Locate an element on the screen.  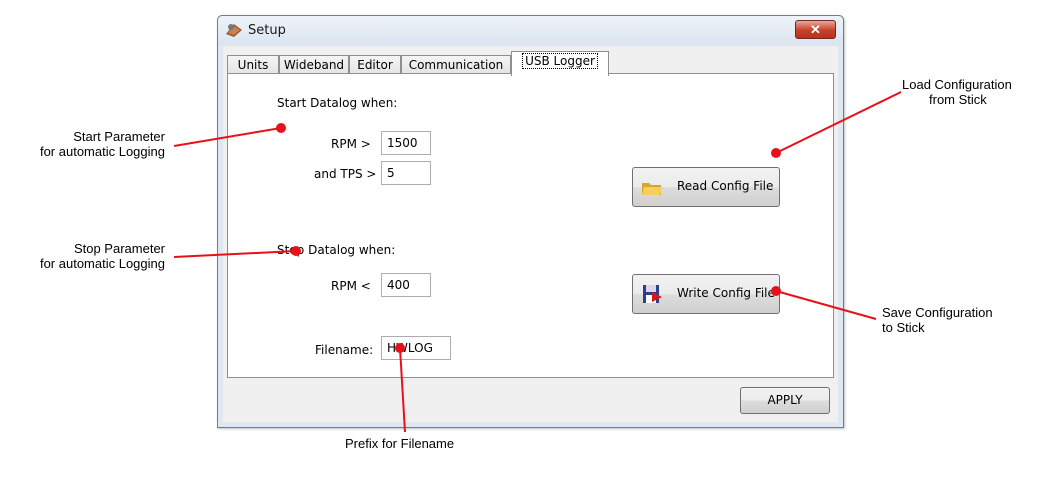
close-button: ✕ is located at coordinates (815, 29).